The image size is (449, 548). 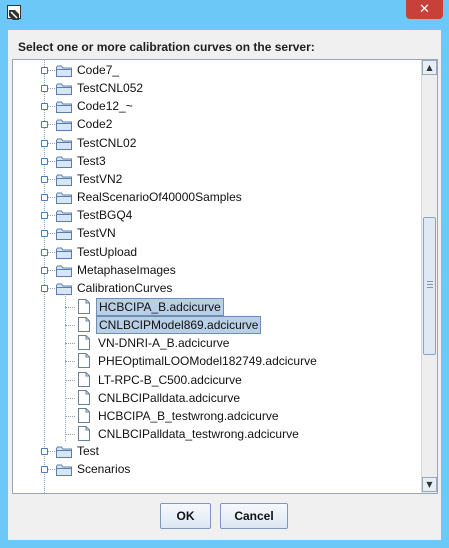 I want to click on tree-folder-row: Scenarios, so click(x=217, y=469).